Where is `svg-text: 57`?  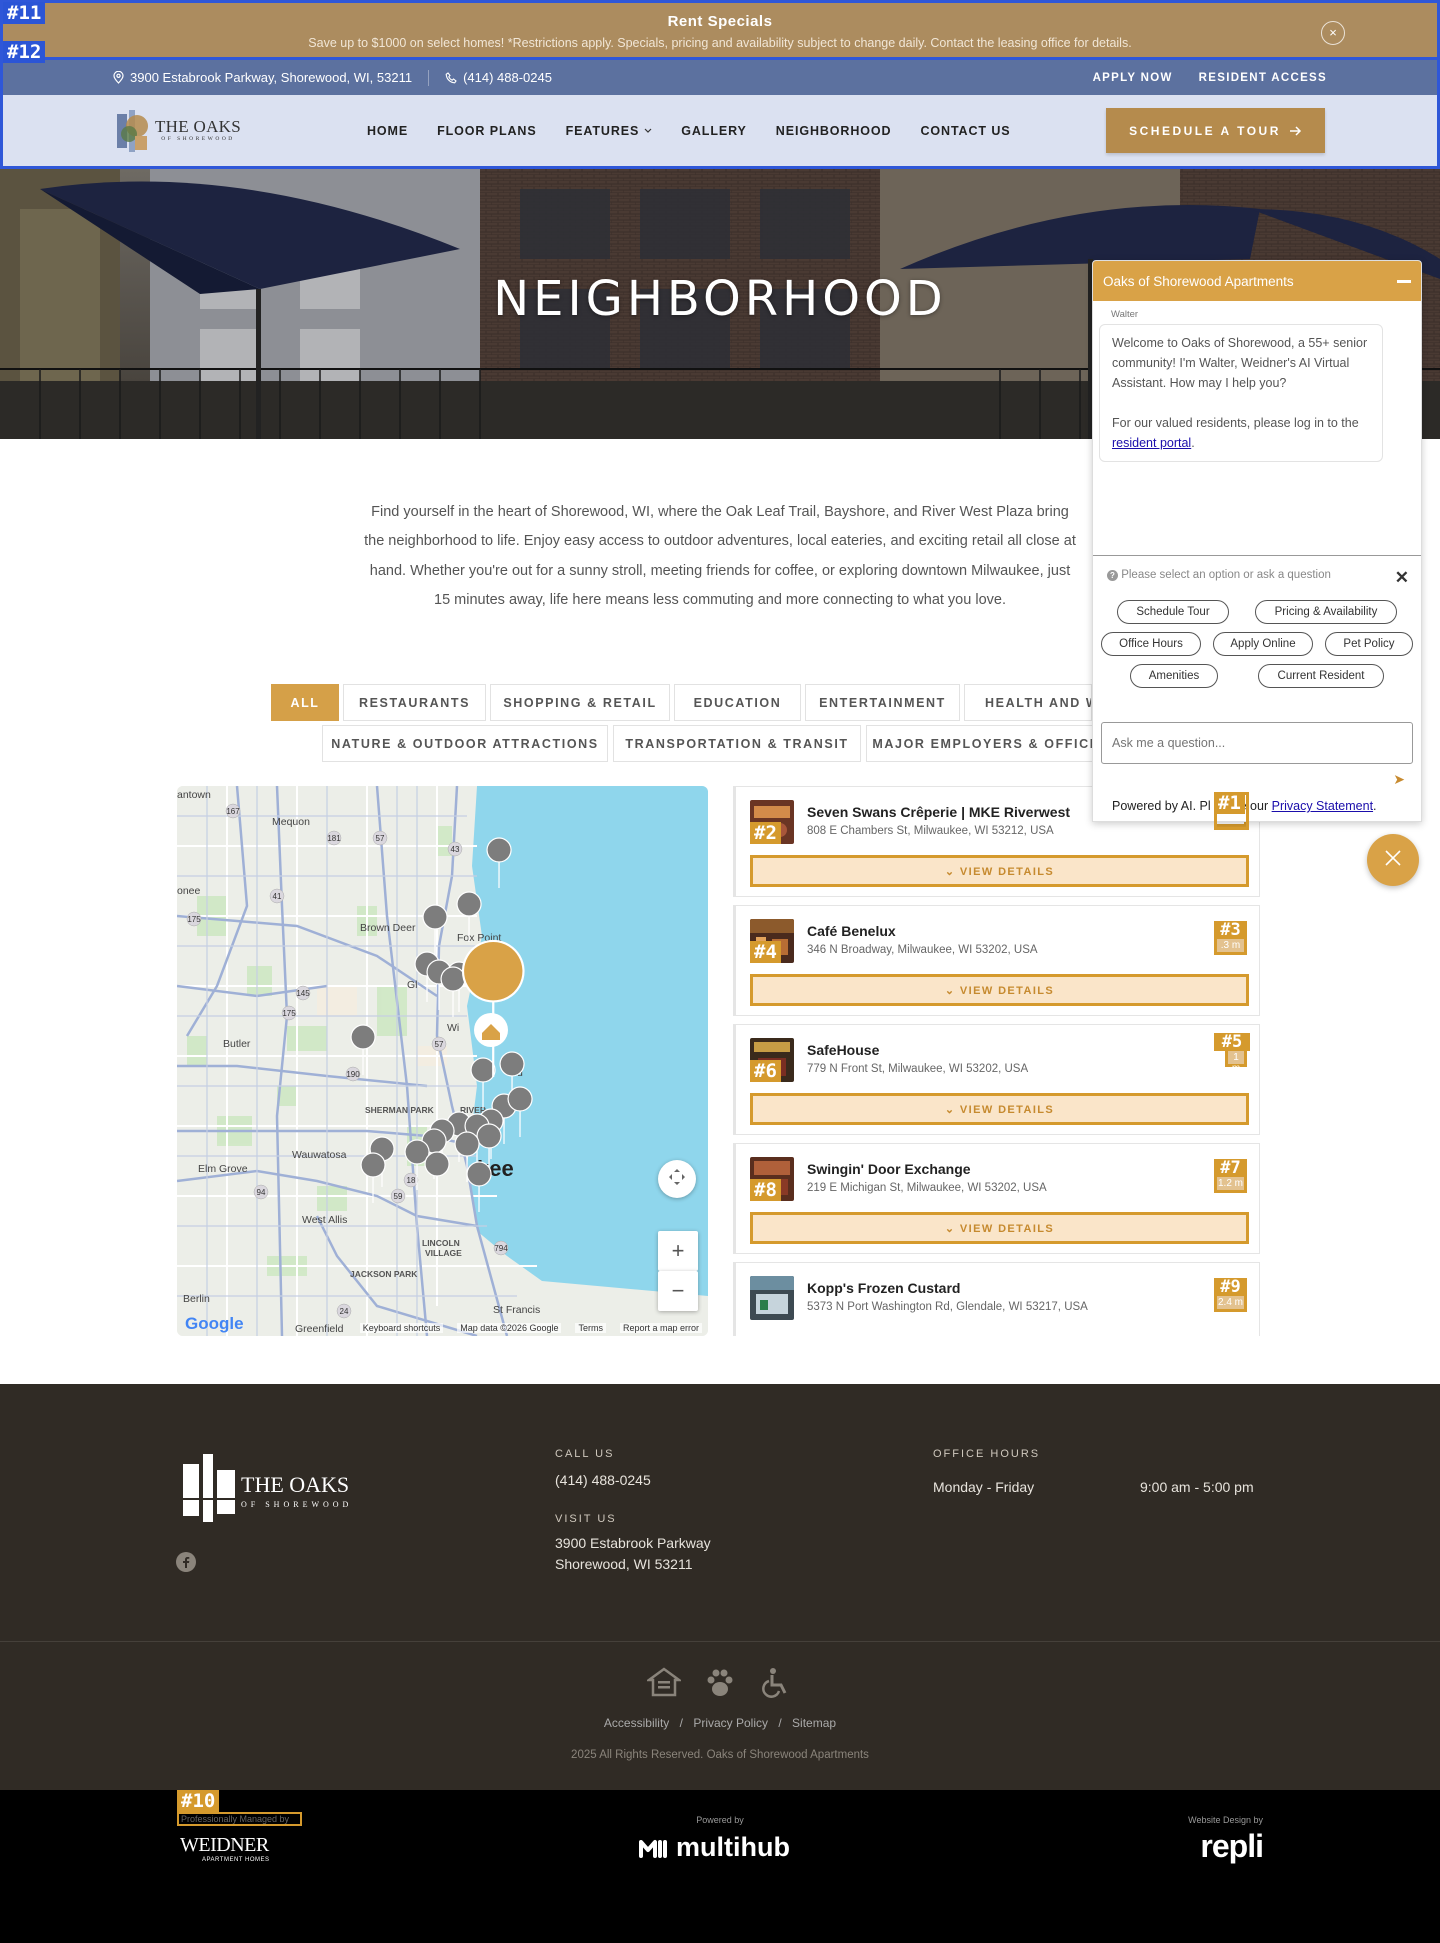
svg-text: 57 is located at coordinates (439, 1044).